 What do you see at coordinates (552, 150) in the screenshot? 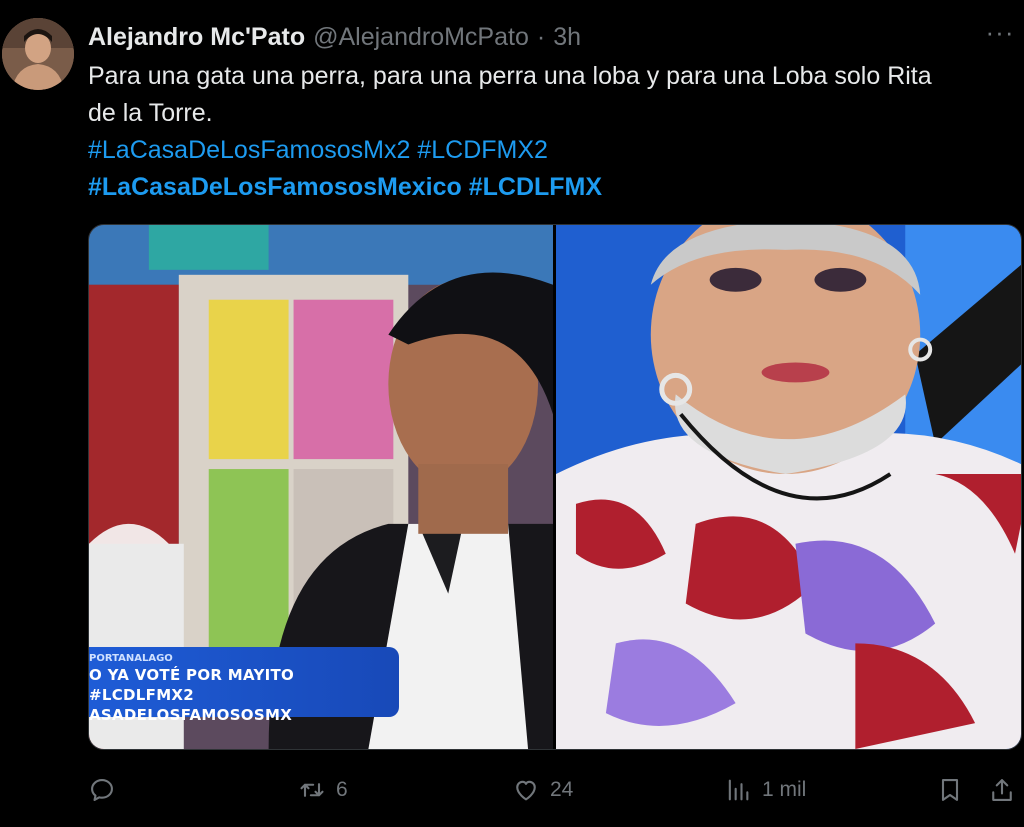
I see `hashtag-row: #LaCasaDeLosFamososMx2 #LCDFMX2` at bounding box center [552, 150].